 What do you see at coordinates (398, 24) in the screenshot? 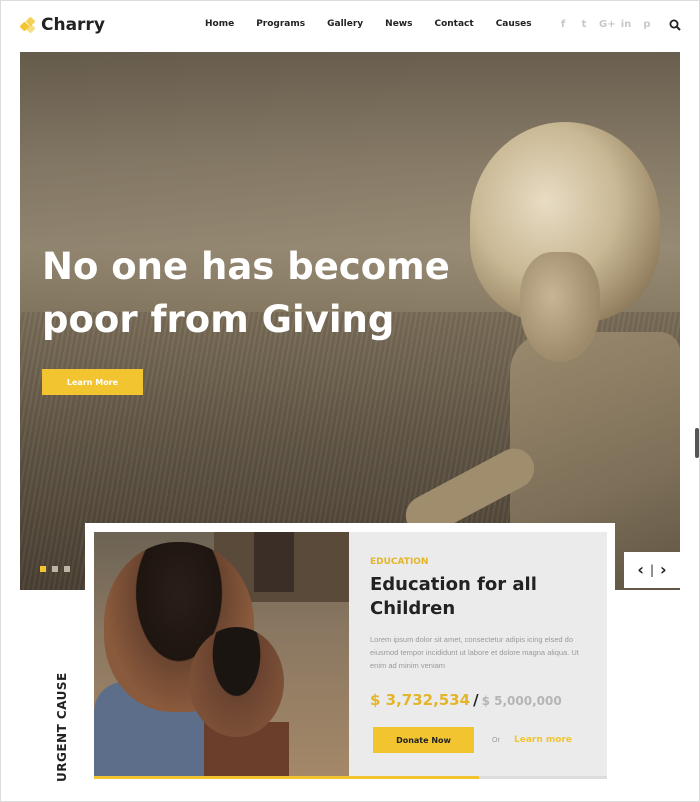
I see `nav-news: News` at bounding box center [398, 24].